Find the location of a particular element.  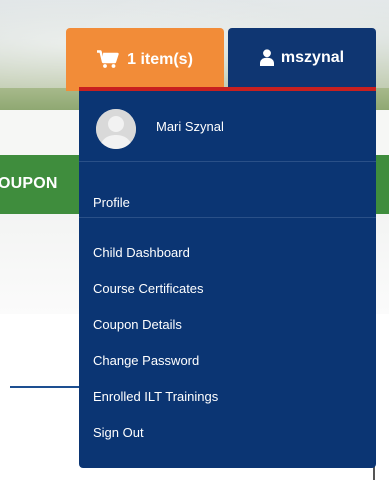

menu-item-change-password: Change Password is located at coordinates (146, 360).